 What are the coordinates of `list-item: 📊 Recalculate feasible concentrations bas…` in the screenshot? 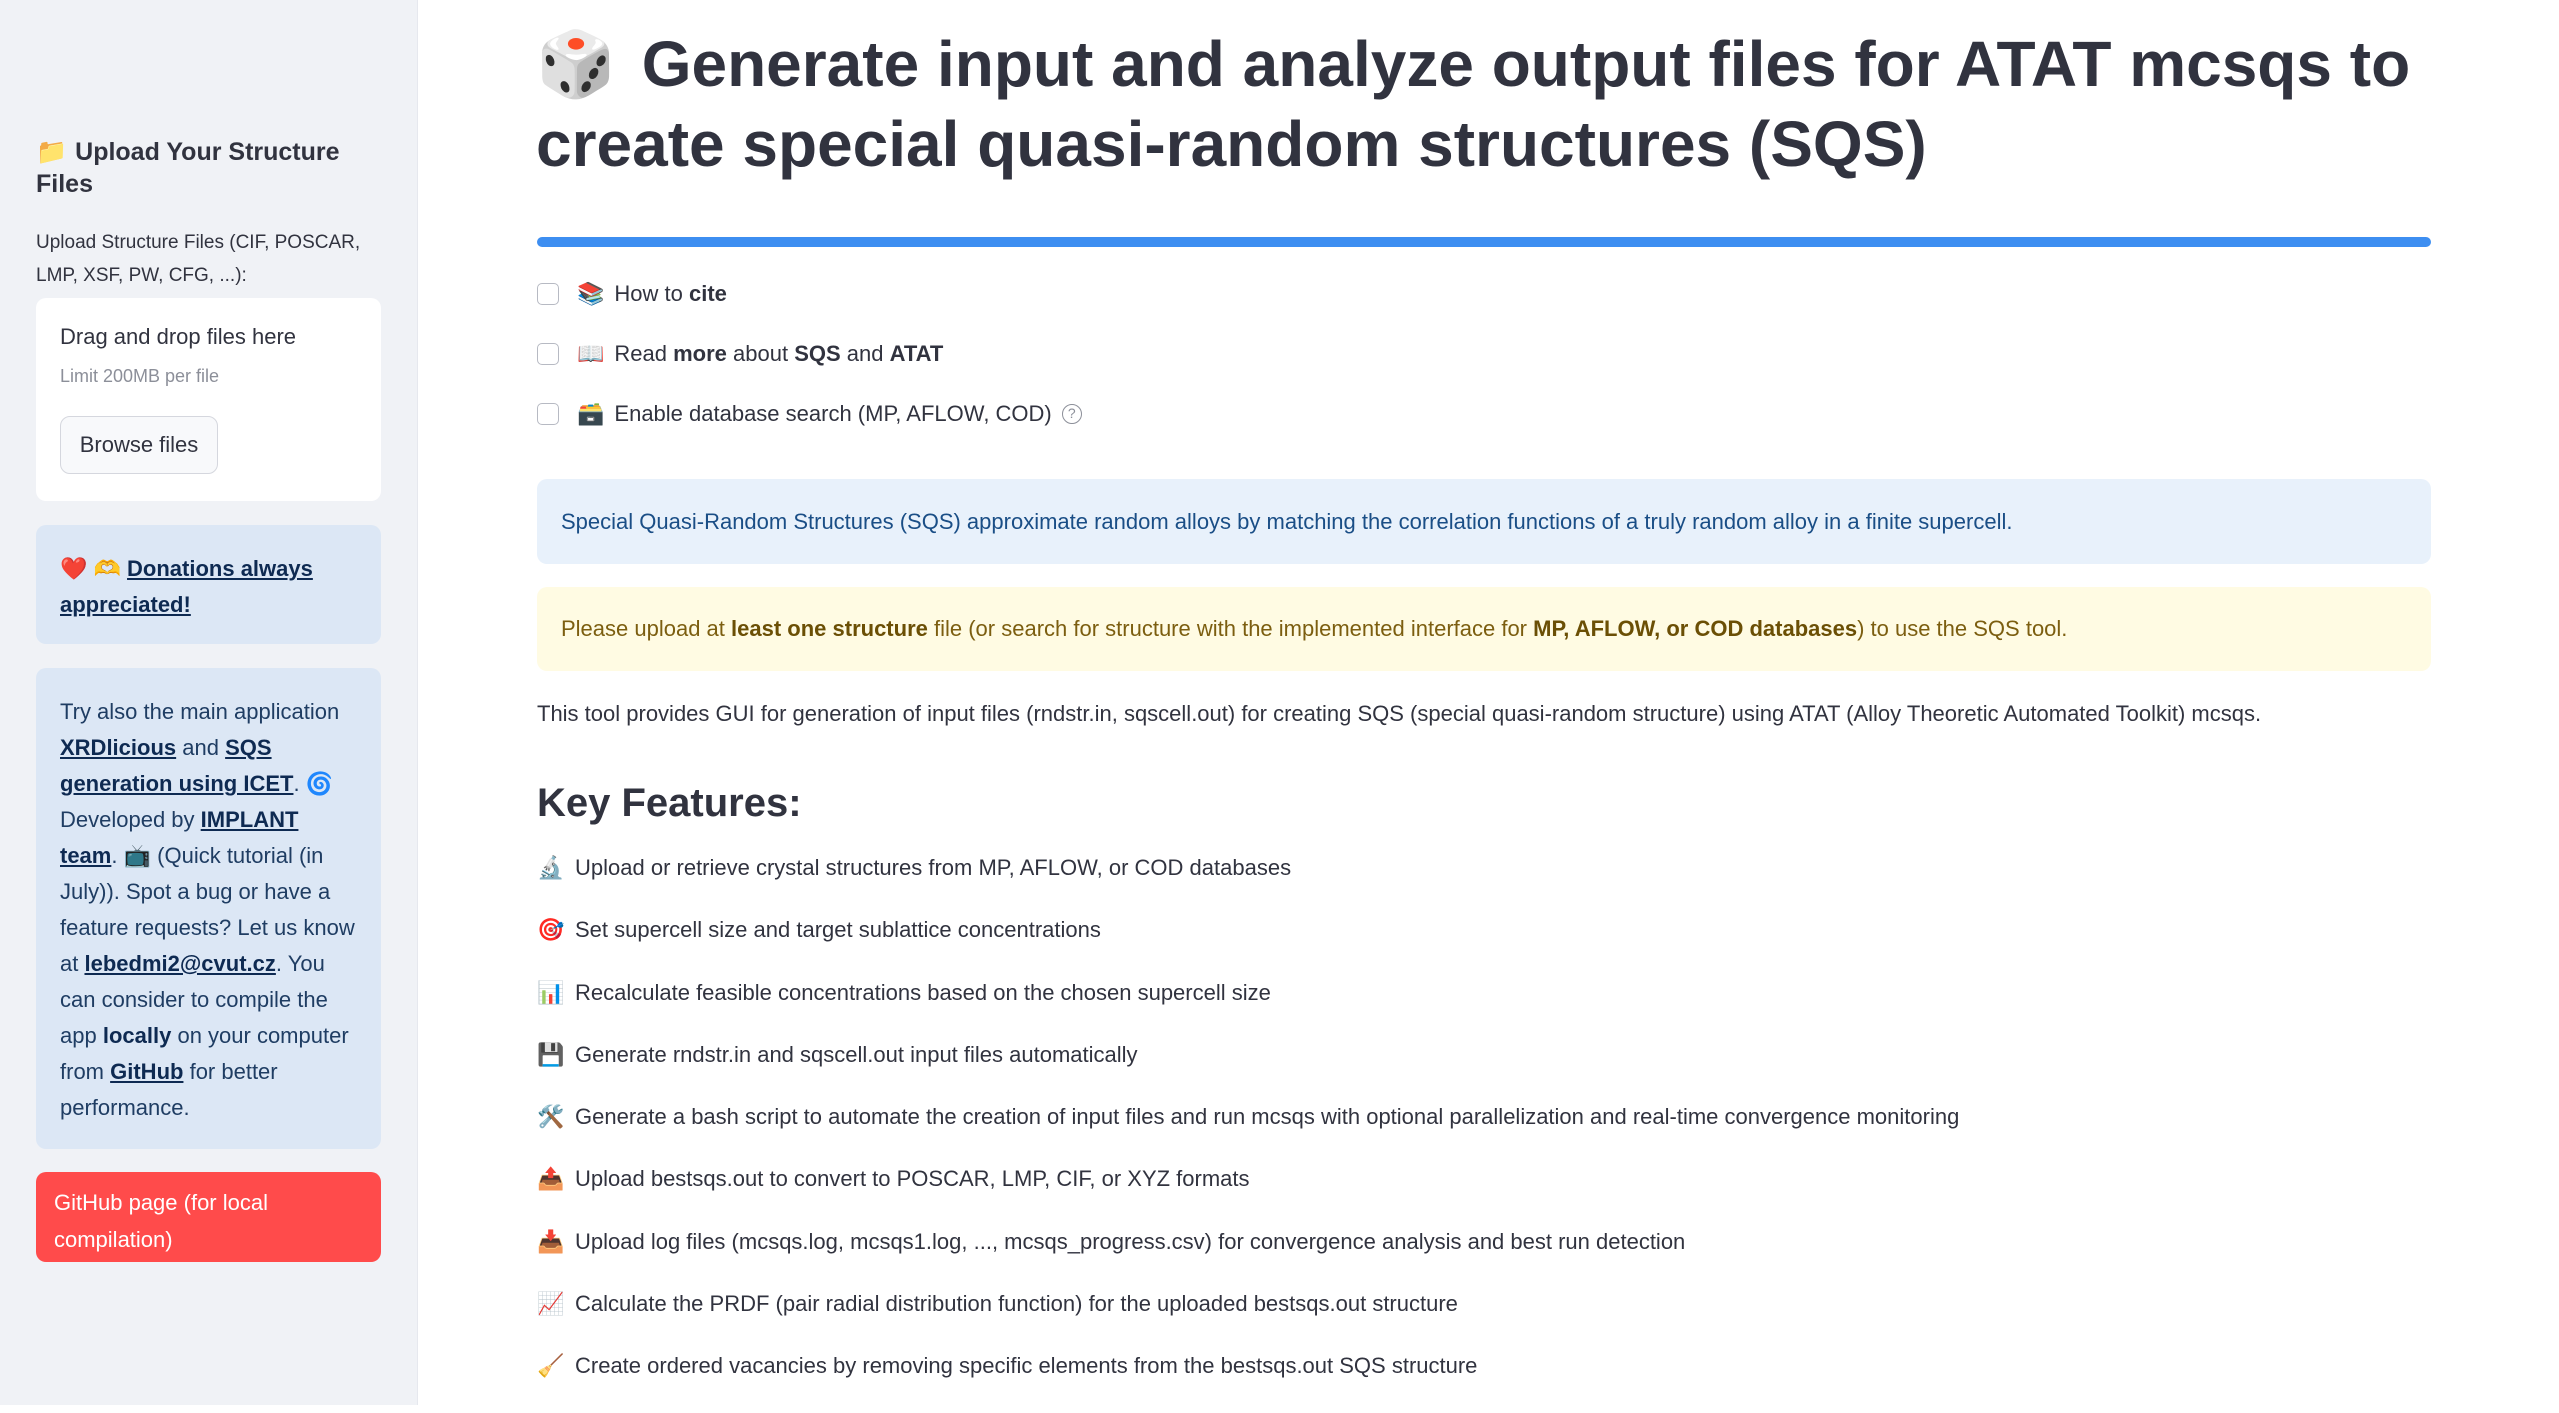 It's located at (1487, 1008).